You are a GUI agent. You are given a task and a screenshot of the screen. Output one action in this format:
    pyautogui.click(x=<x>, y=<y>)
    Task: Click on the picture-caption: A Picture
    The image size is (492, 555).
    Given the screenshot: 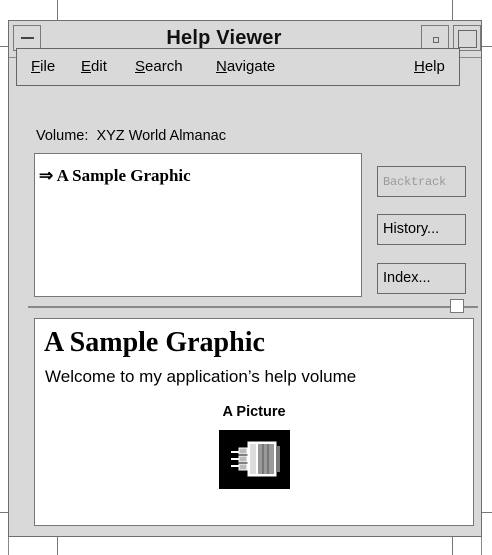 What is the action you would take?
    pyautogui.click(x=254, y=412)
    